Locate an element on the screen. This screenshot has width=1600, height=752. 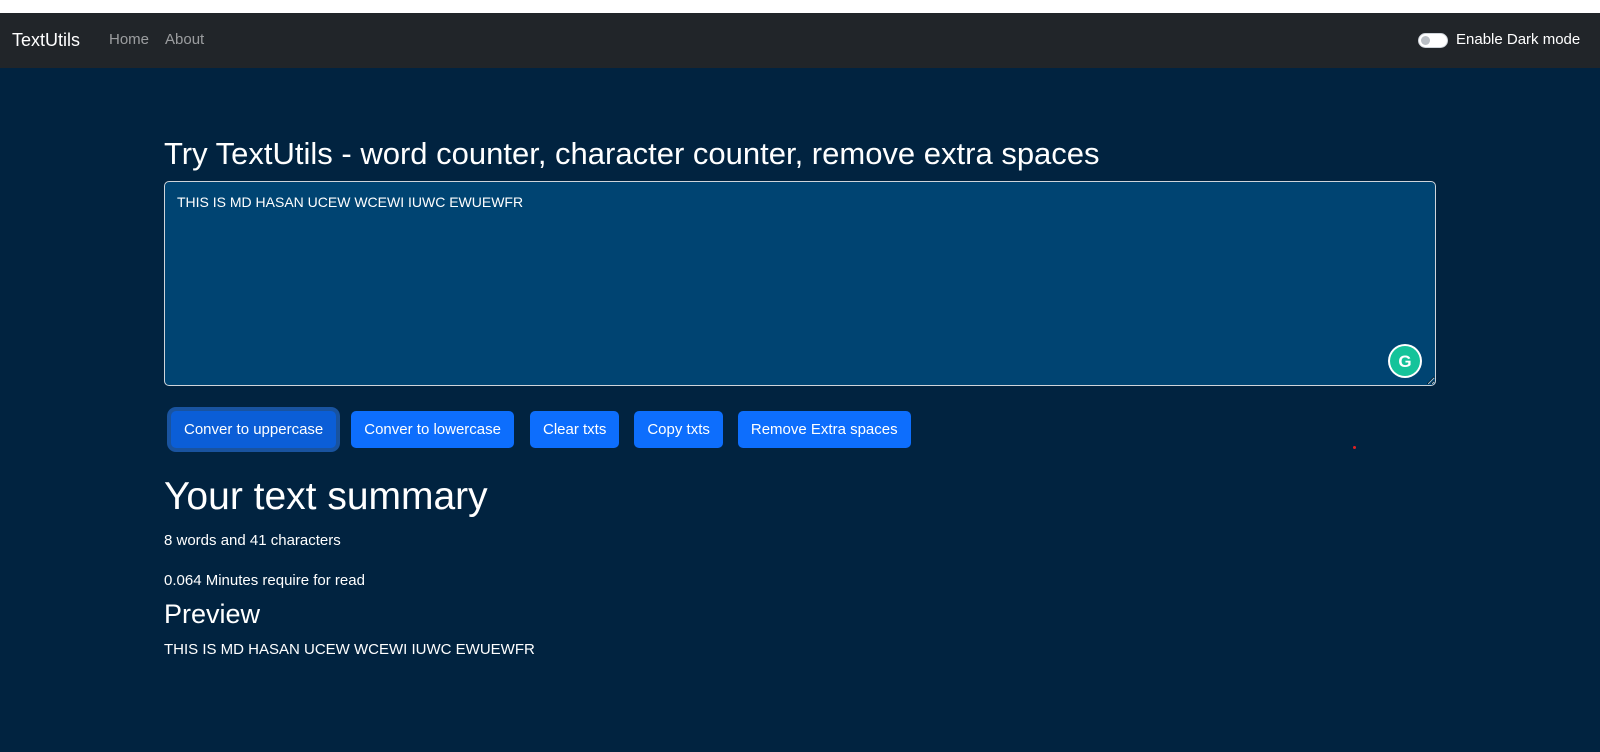
dark-mode-switch is located at coordinates (1433, 40).